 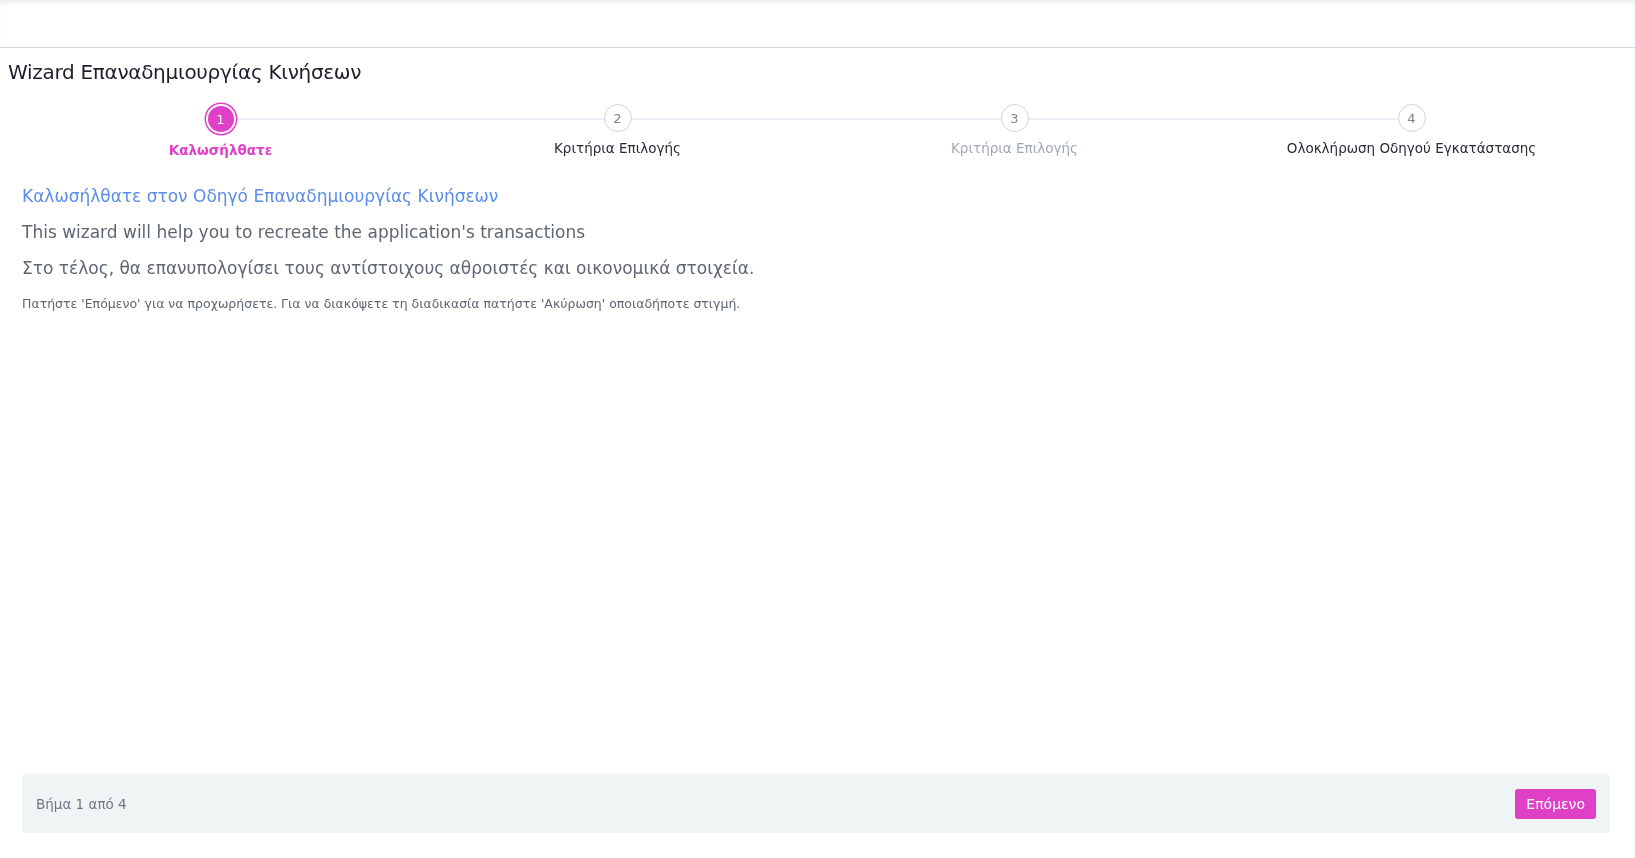 I want to click on description-text: Στο τέλος, θα επανυπολογίσει τους αντίστοιχους αθροιστές και οικονομικά στοιχεία., so click(x=389, y=268).